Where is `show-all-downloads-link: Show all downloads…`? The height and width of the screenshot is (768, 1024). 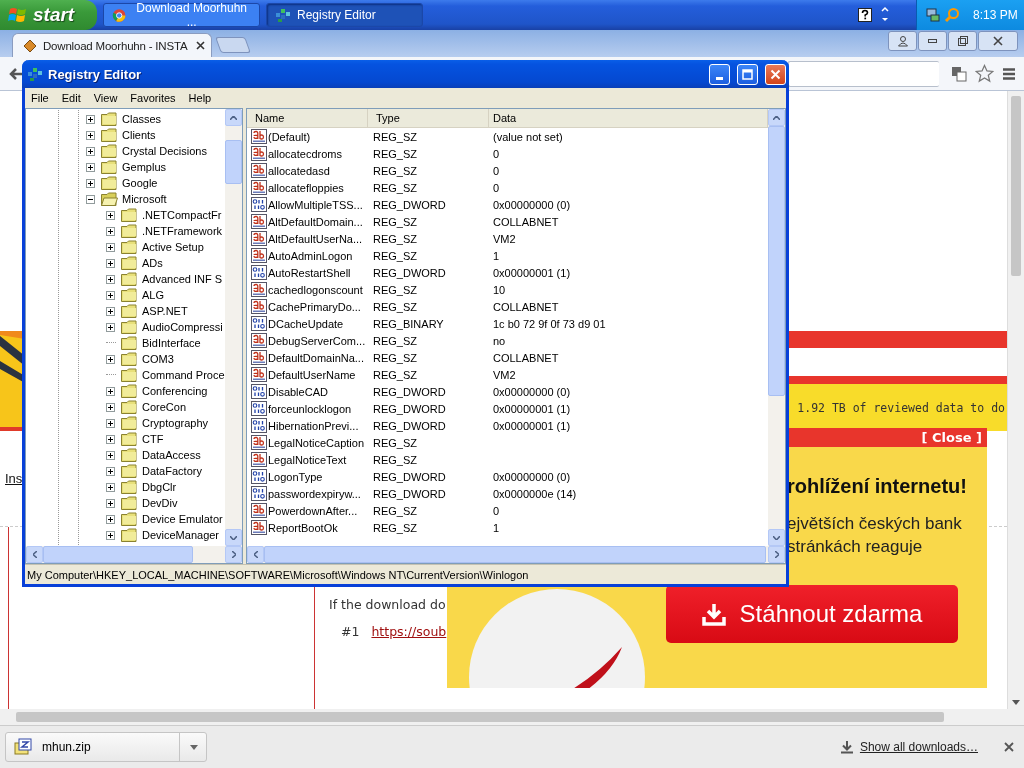 show-all-downloads-link: Show all downloads… is located at coordinates (918, 747).